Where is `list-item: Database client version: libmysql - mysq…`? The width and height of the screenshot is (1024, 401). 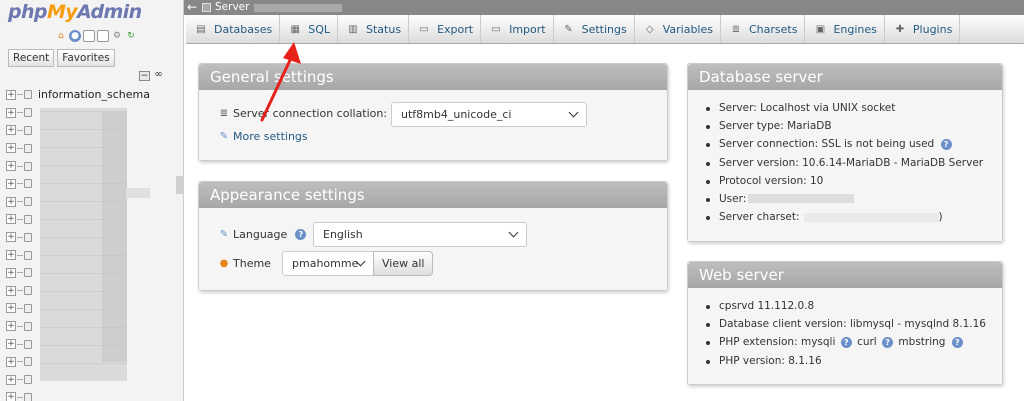
list-item: Database client version: libmysql - mysq… is located at coordinates (846, 324).